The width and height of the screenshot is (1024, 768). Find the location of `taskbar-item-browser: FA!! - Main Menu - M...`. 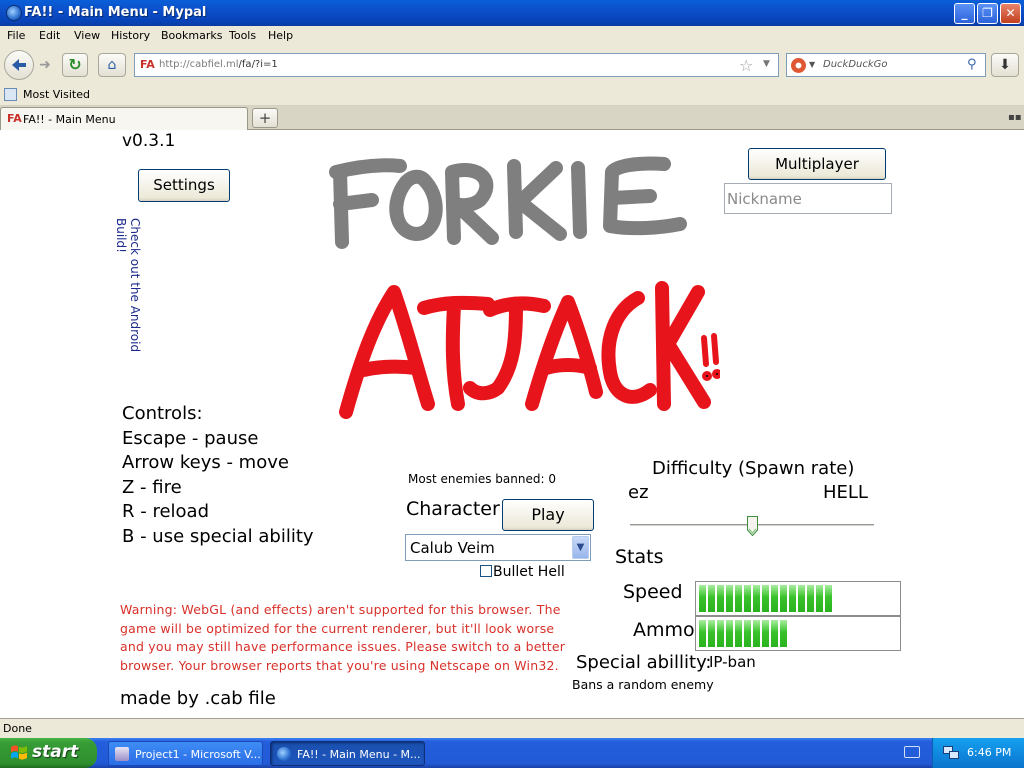

taskbar-item-browser: FA!! - Main Menu - M... is located at coordinates (347, 753).